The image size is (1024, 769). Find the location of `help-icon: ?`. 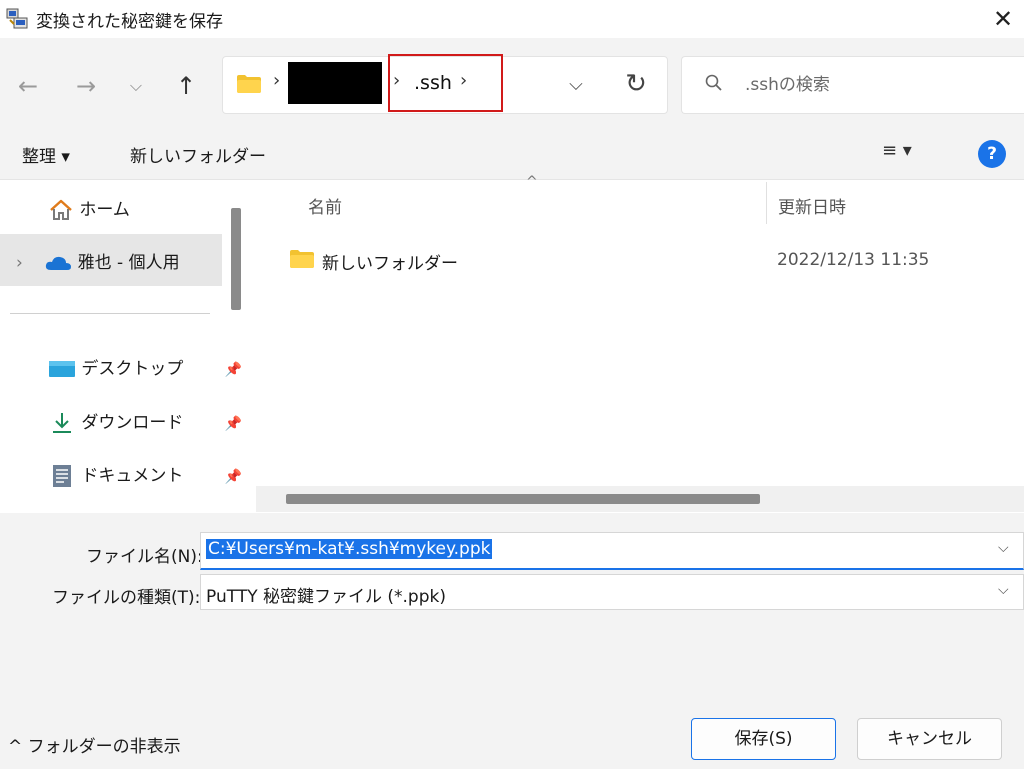

help-icon: ? is located at coordinates (992, 154).